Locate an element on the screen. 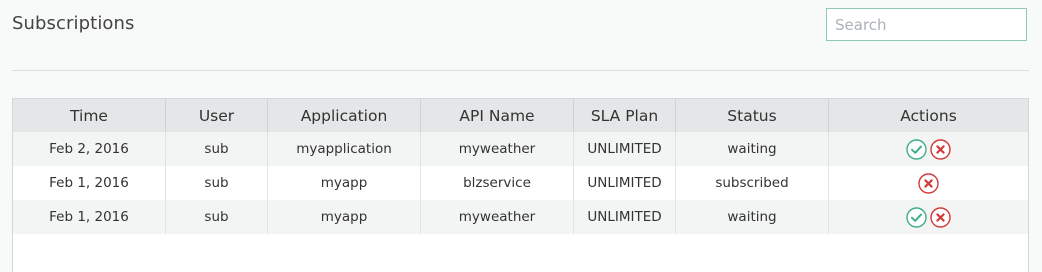  cell-time: Feb 2, 2016 is located at coordinates (89, 149).